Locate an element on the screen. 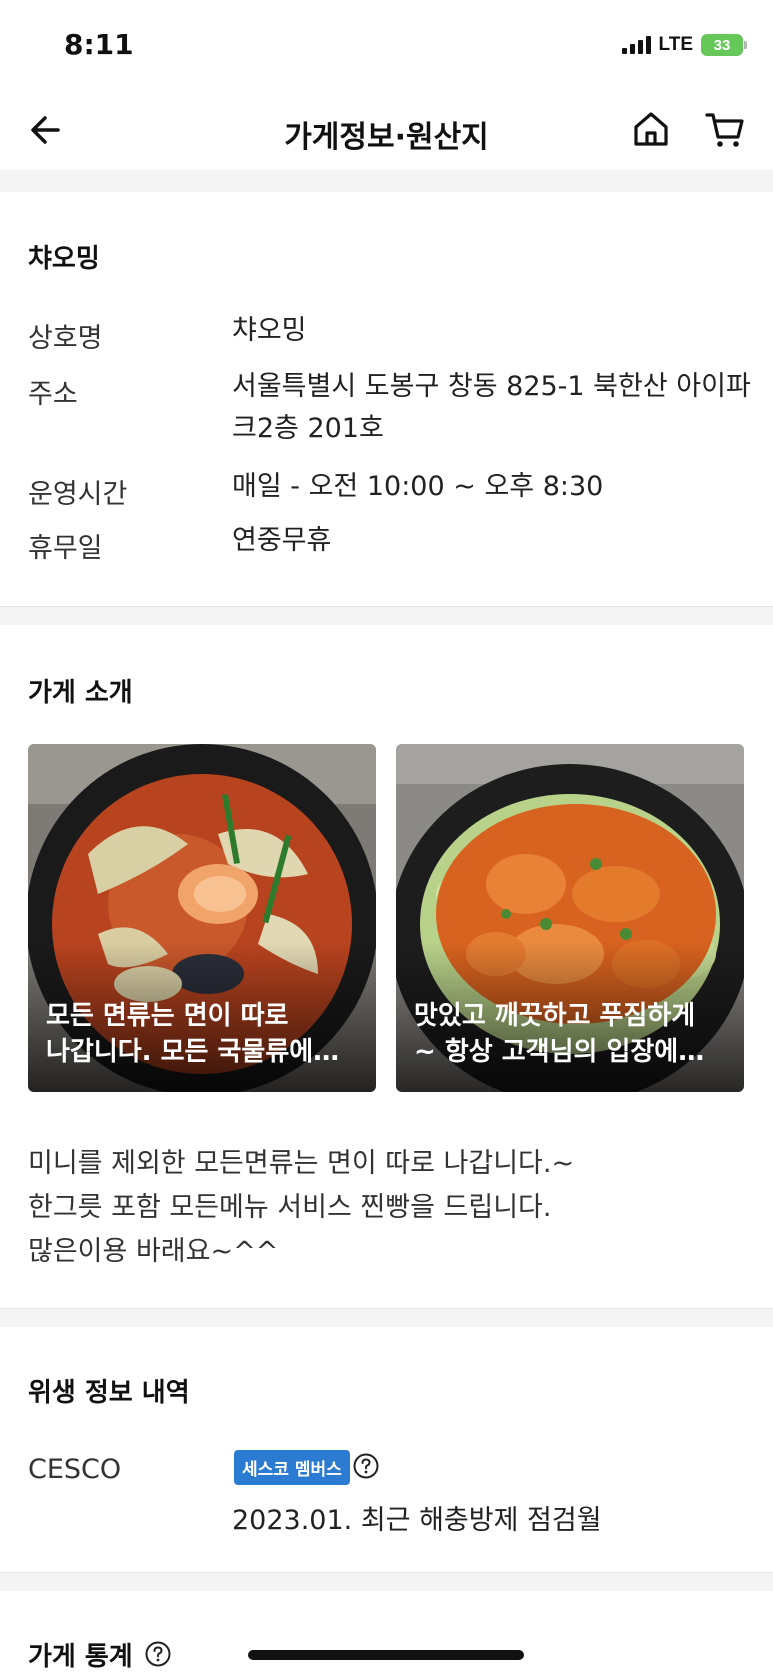 Image resolution: width=773 pixels, height=1673 pixels. info-label: 휴무일 is located at coordinates (65, 548).